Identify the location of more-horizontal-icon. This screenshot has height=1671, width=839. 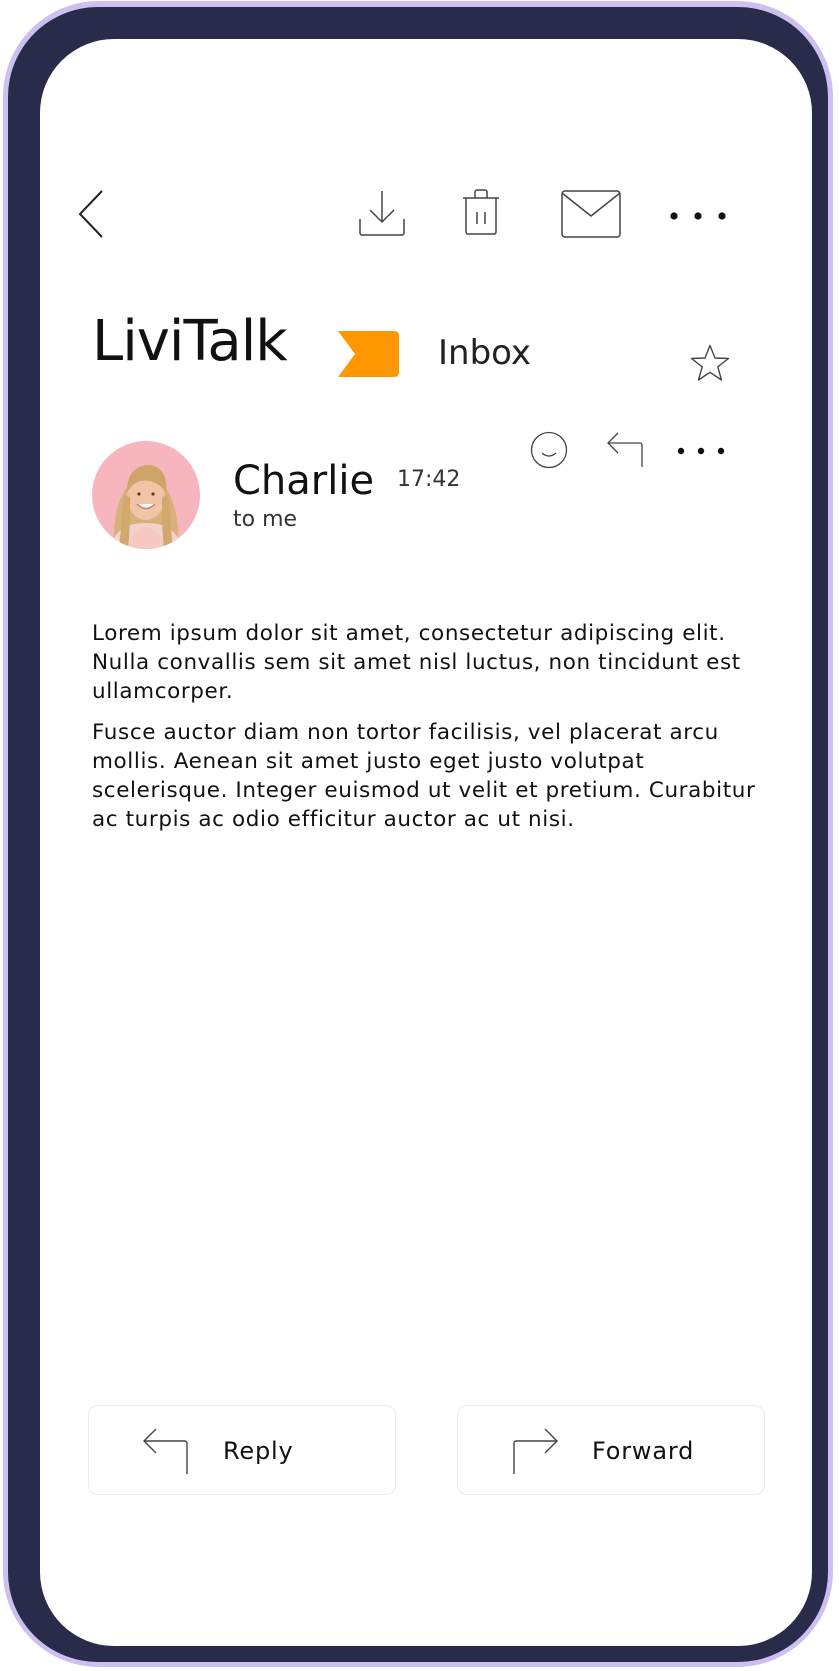
(699, 216).